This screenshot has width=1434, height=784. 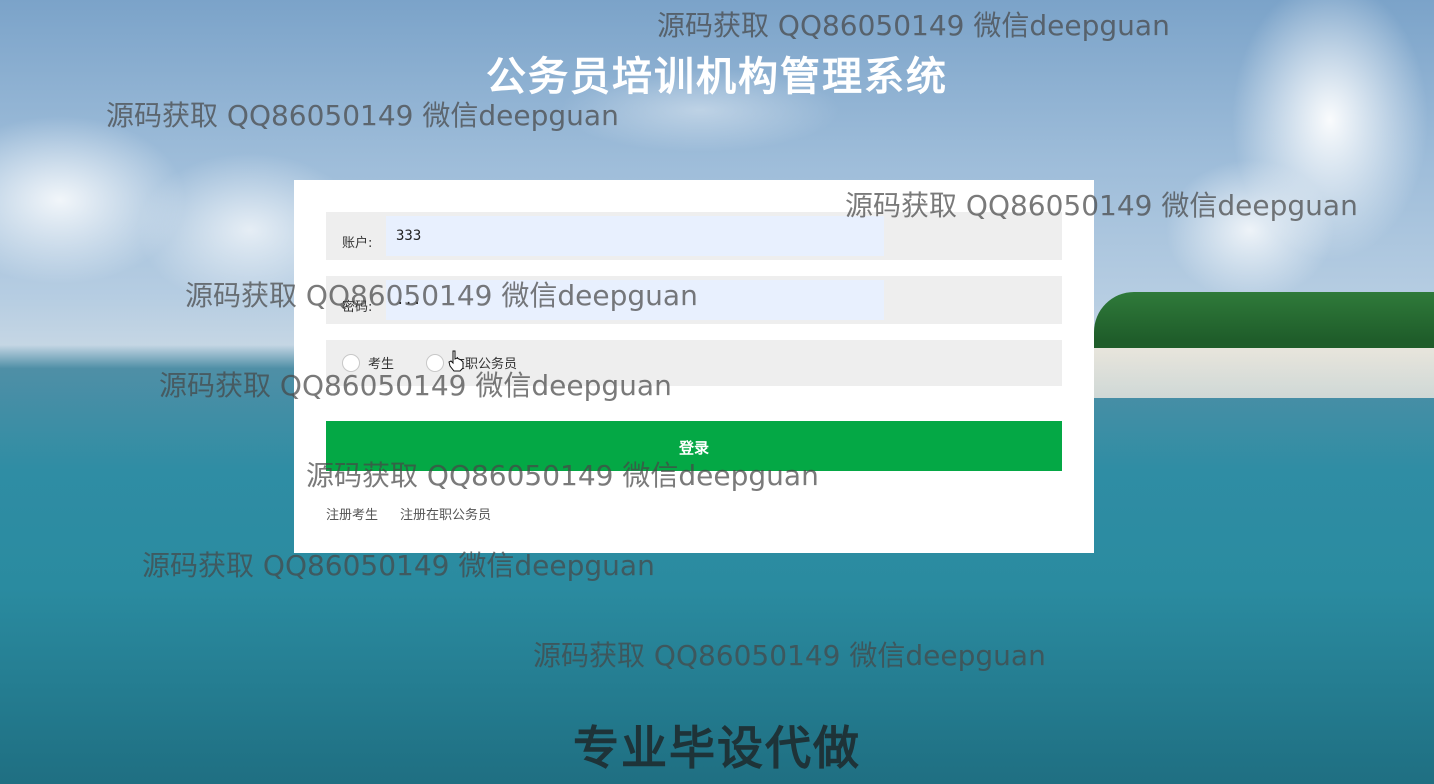 I want to click on account-label: 账户:, so click(x=357, y=243).